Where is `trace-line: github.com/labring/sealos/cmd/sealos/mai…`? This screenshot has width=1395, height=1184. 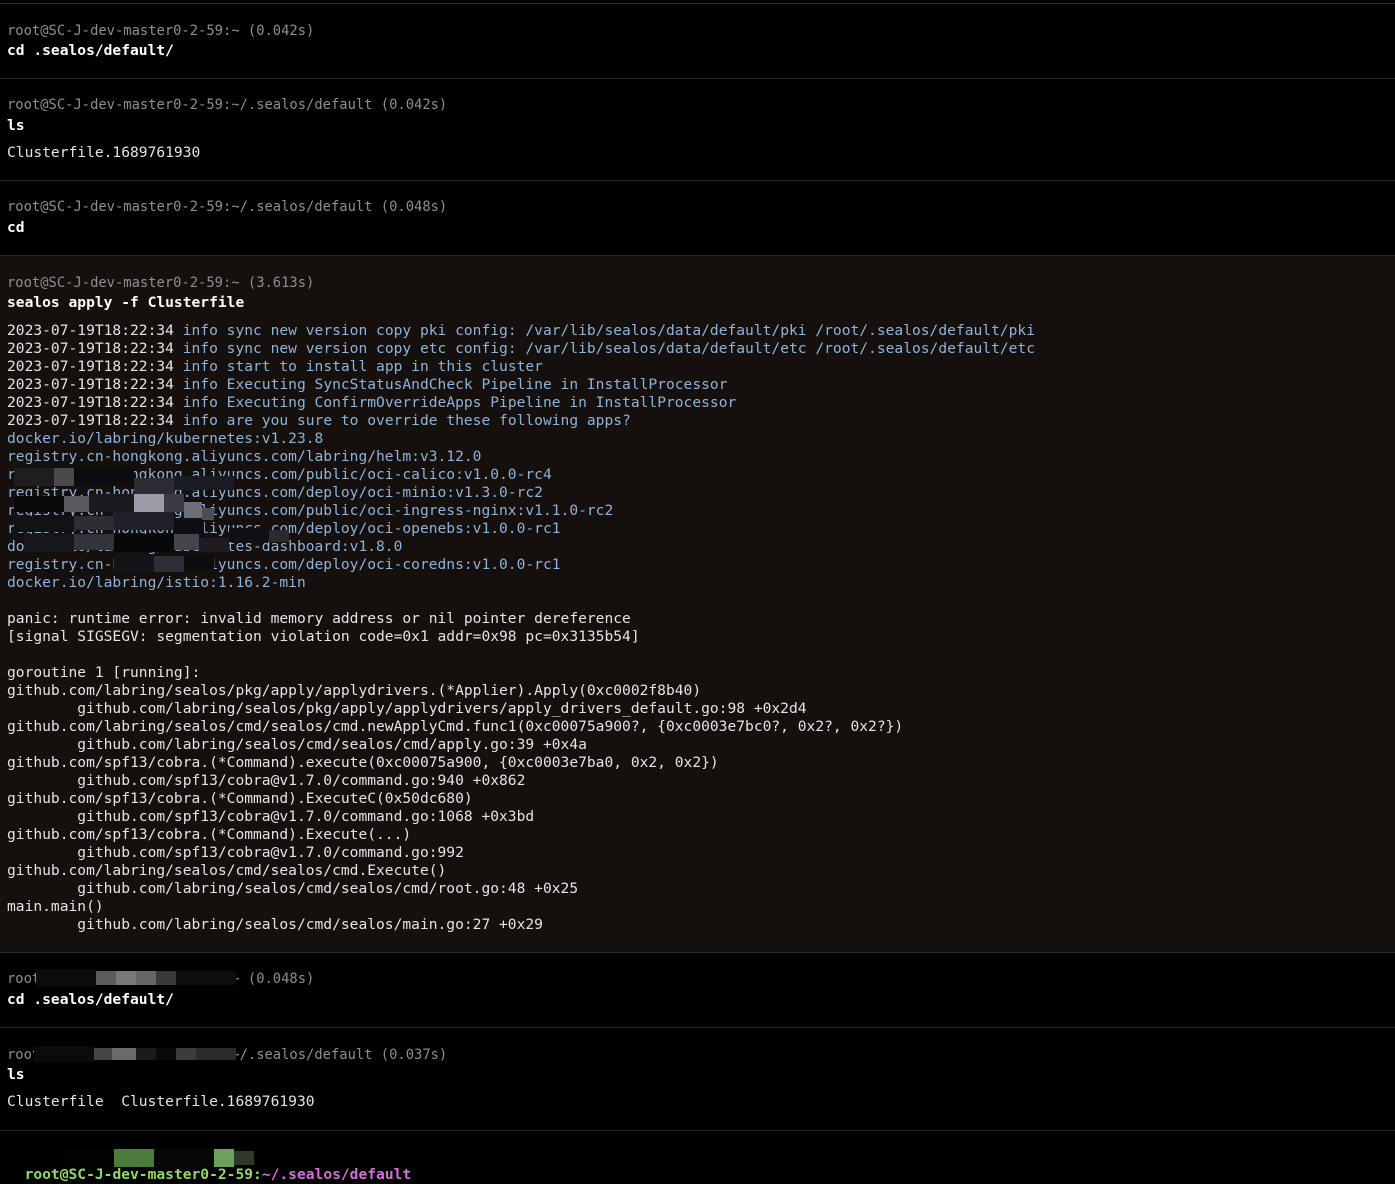 trace-line: github.com/labring/sealos/cmd/sealos/mai… is located at coordinates (275, 924).